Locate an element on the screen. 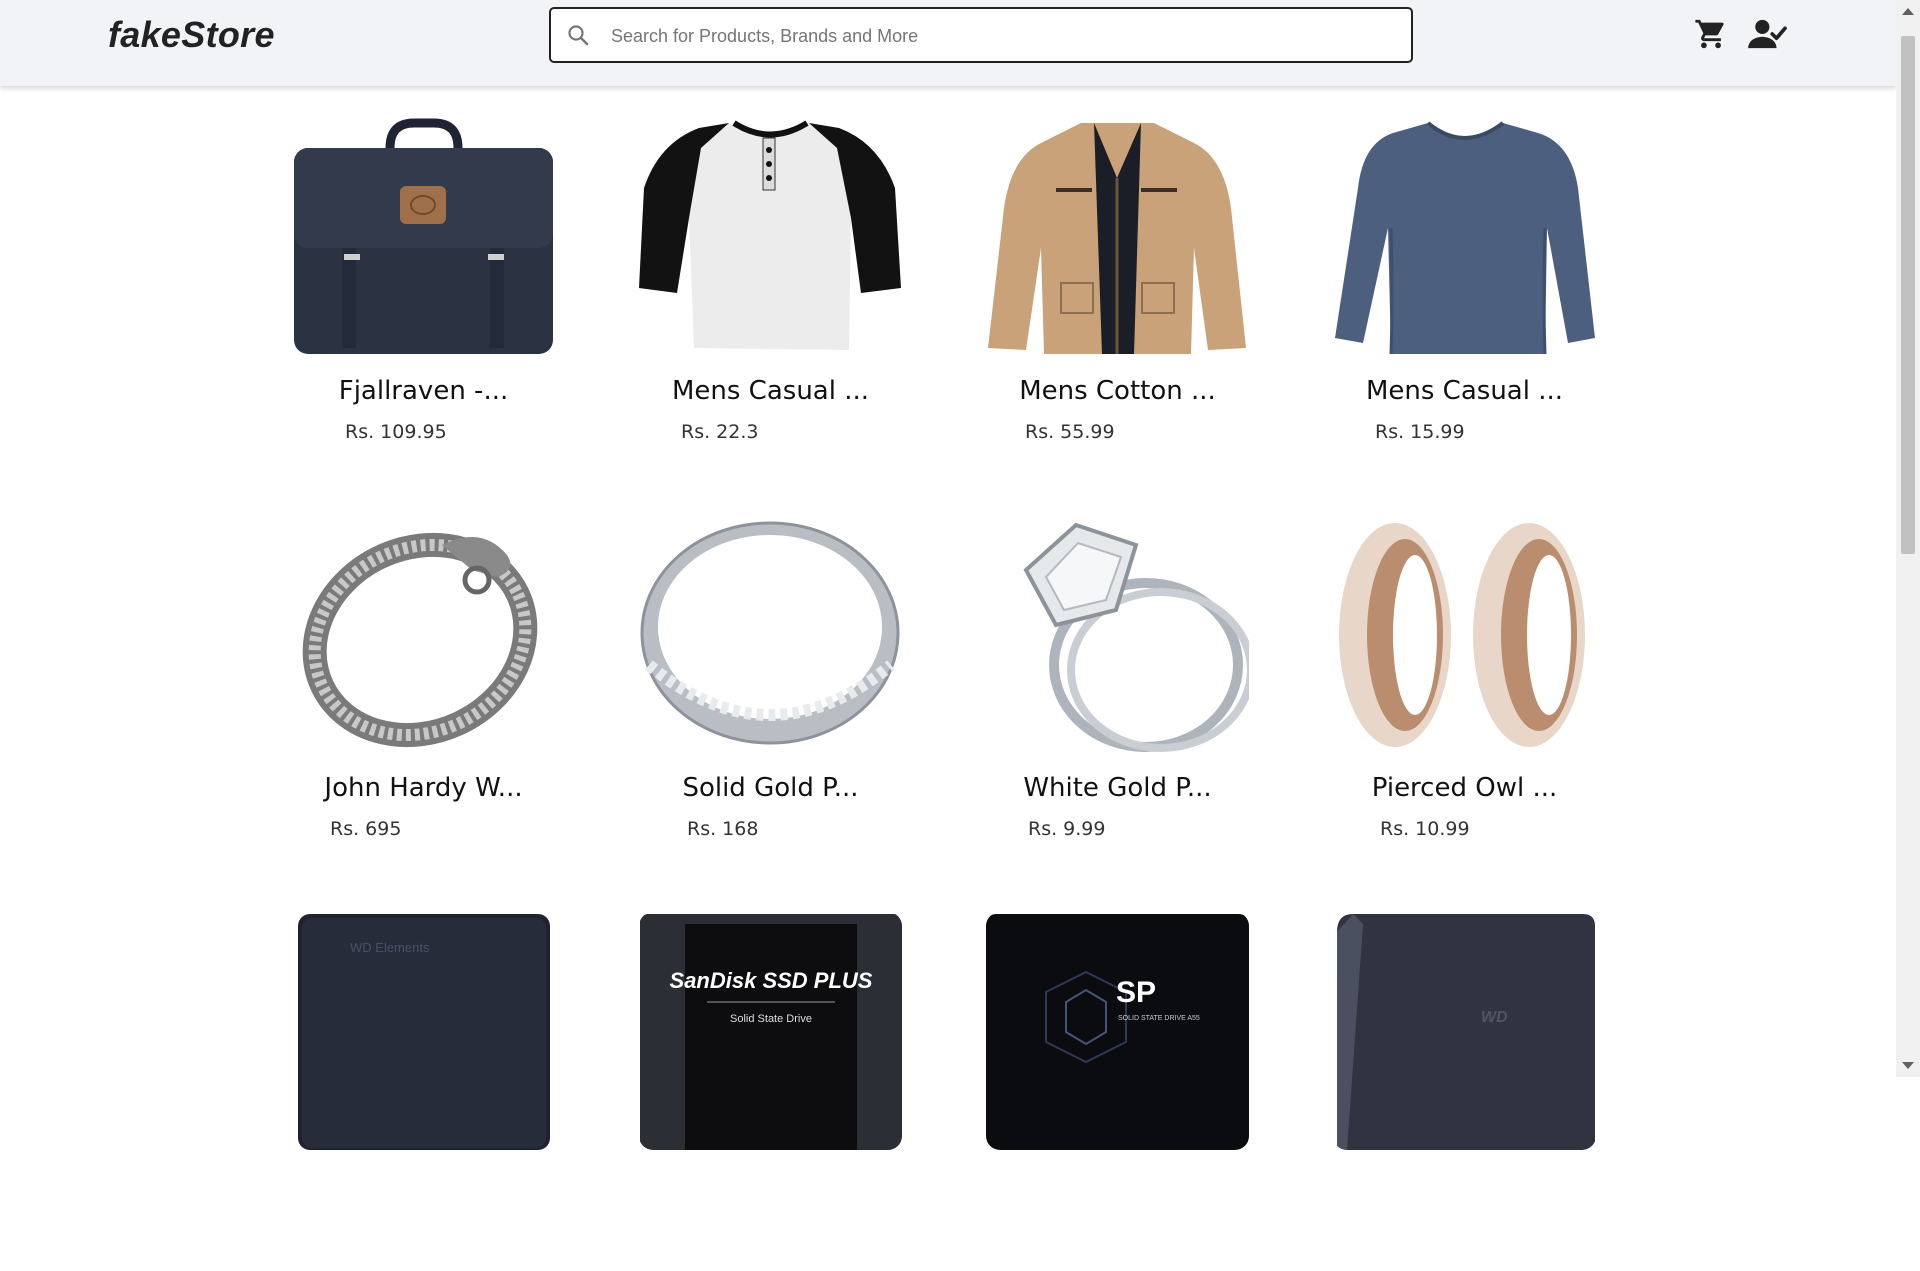 This screenshot has width=1920, height=1271. product-card: WD Elements is located at coordinates (423, 1091).